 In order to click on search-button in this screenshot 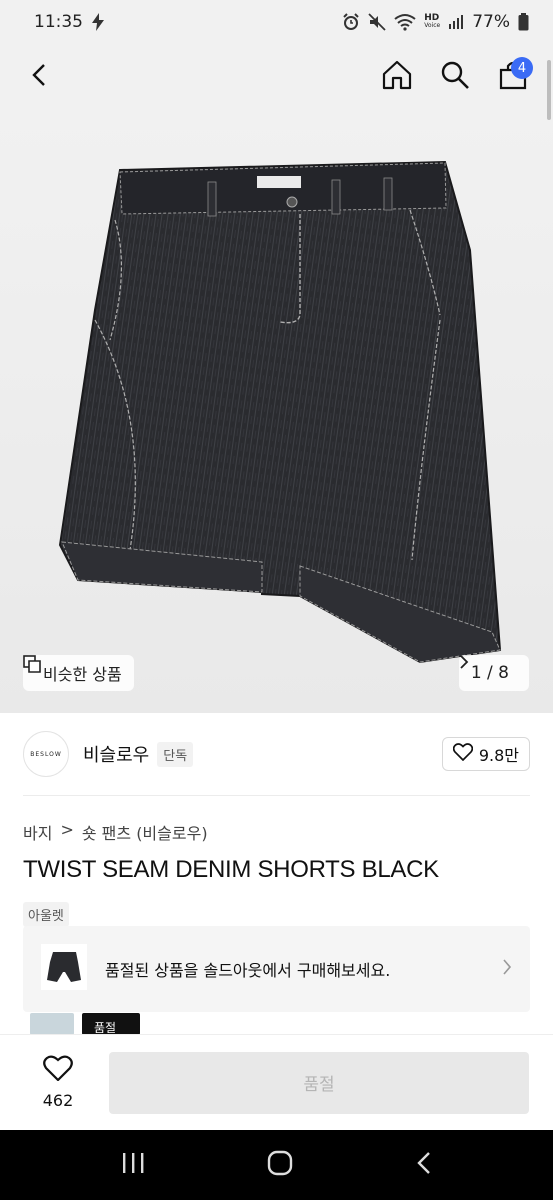, I will do `click(455, 77)`.